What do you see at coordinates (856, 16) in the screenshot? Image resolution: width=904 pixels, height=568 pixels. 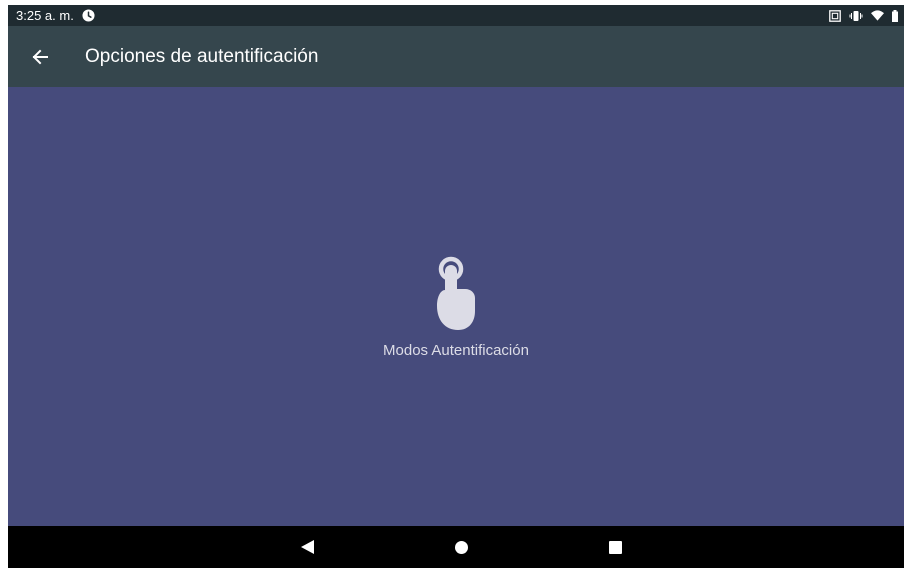 I see `vibrate-icon` at bounding box center [856, 16].